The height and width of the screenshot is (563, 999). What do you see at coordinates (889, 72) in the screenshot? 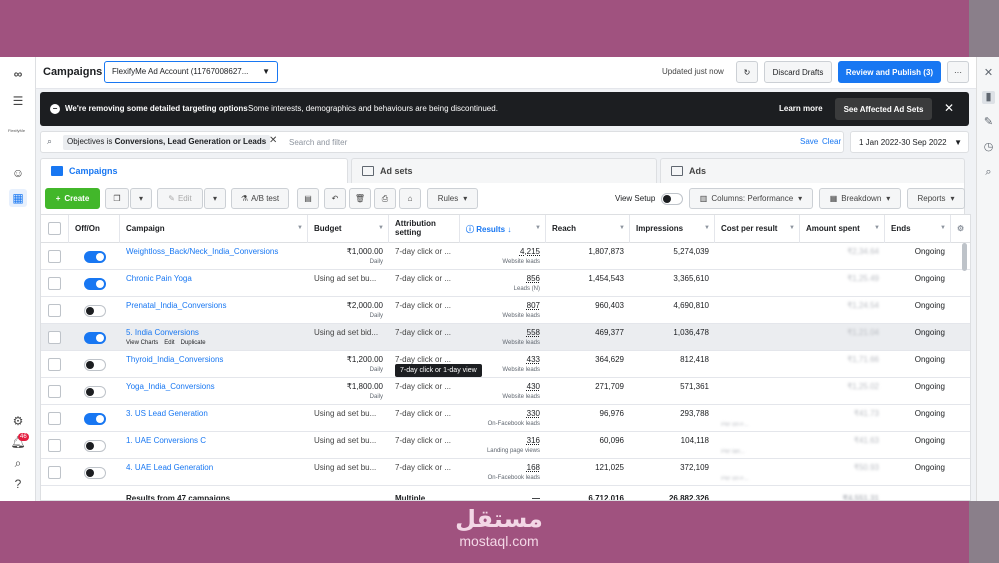
I see `review-publish-button: Review and Publish (3)` at bounding box center [889, 72].